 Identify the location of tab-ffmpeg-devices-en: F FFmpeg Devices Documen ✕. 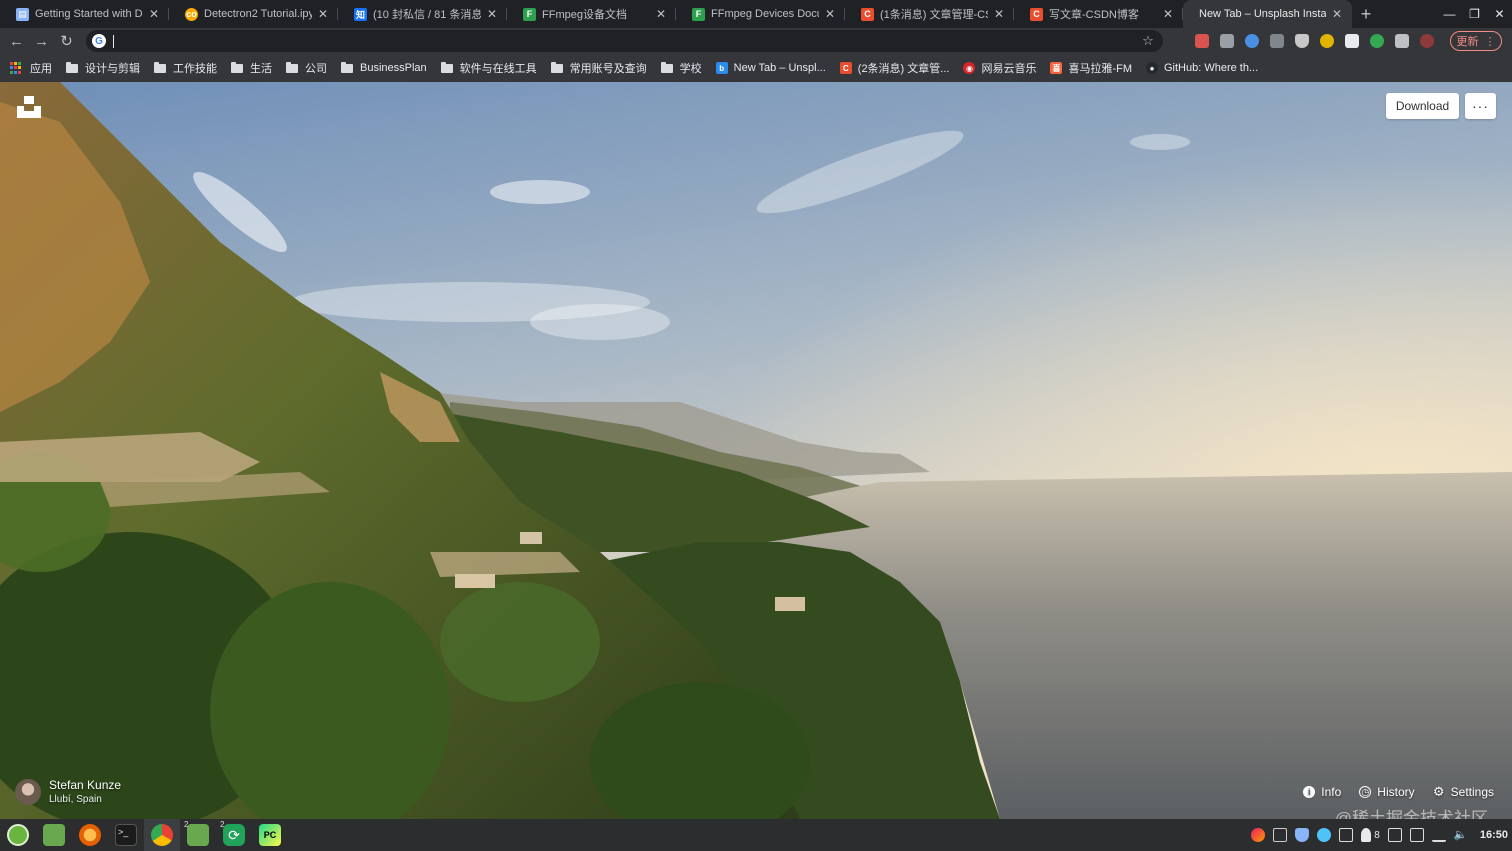
(760, 14).